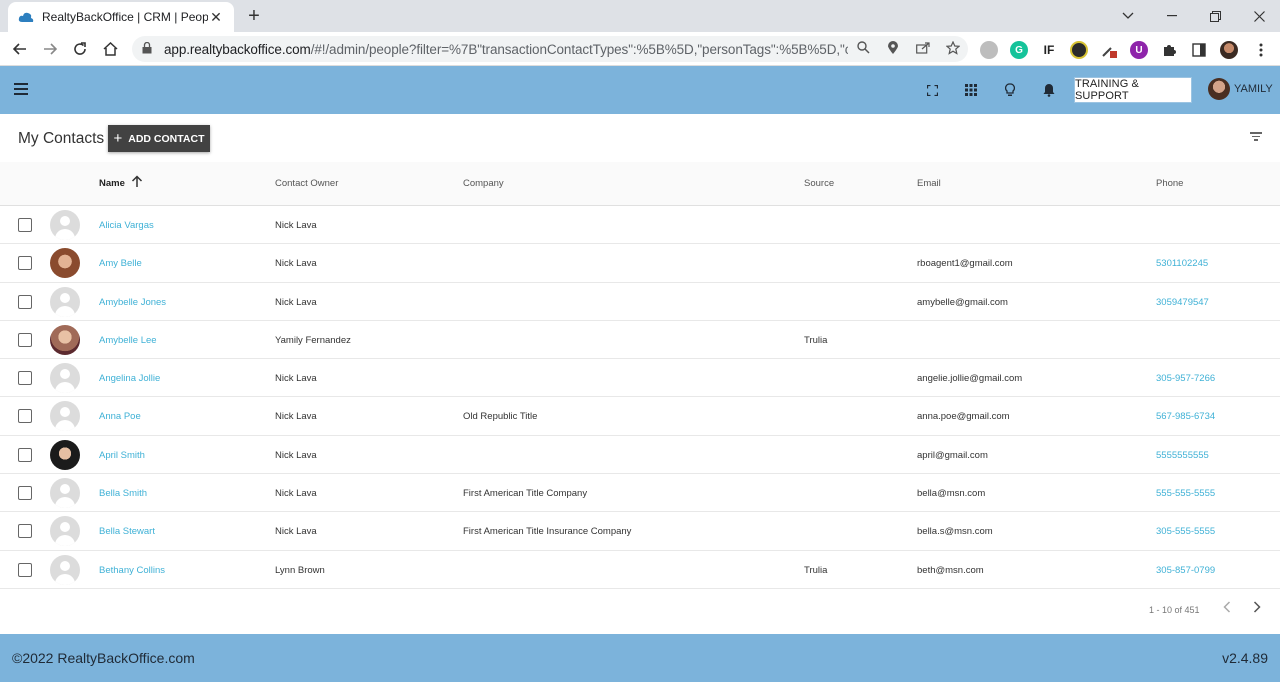  I want to click on extension-ball-icon, so click(1079, 50).